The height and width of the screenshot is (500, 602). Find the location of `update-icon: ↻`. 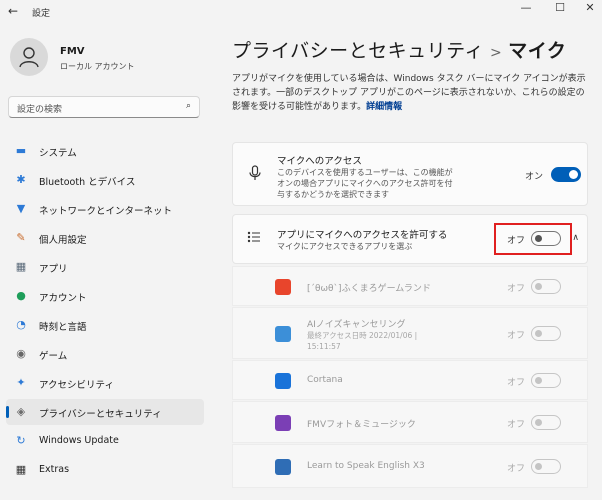

update-icon: ↻ is located at coordinates (21, 440).